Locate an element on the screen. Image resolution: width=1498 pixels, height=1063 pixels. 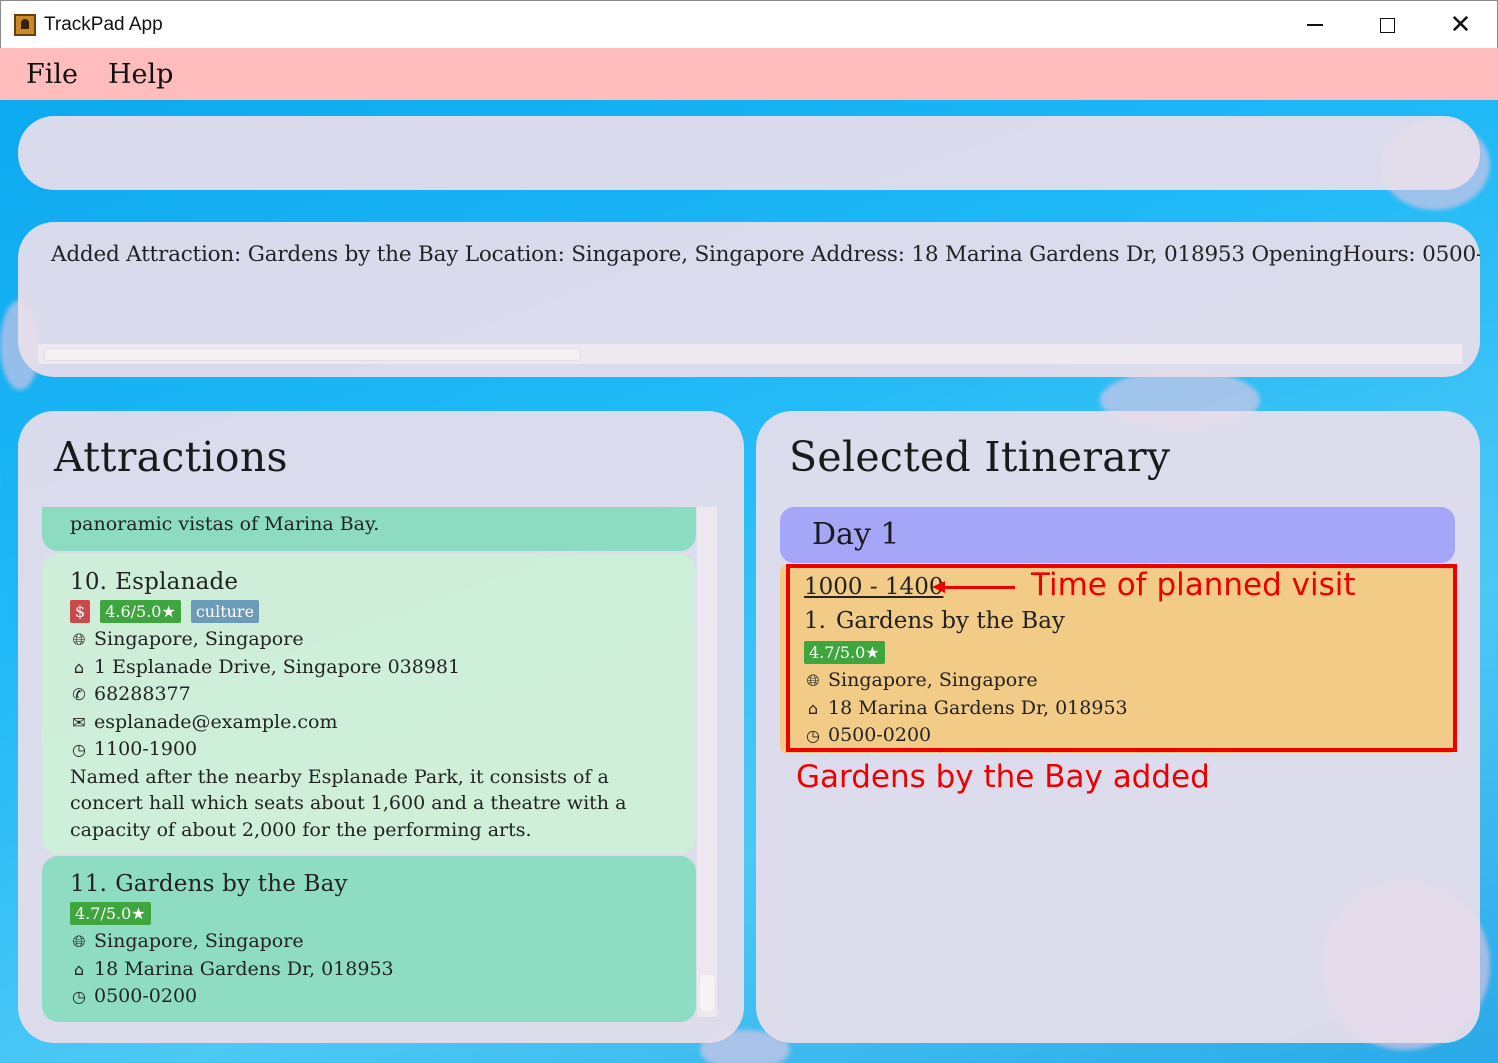
rating-badge: 4.7/5.0★ is located at coordinates (110, 913).